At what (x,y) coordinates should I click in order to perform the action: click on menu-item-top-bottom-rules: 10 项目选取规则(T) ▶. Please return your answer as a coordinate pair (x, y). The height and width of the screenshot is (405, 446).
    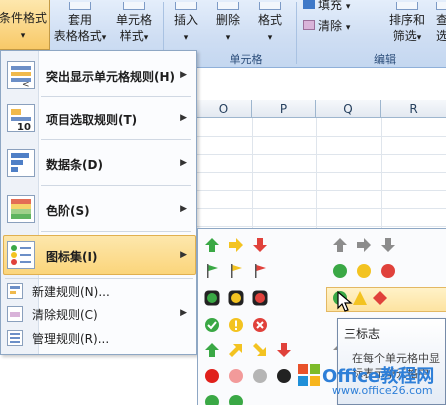
    Looking at the image, I should click on (98, 118).